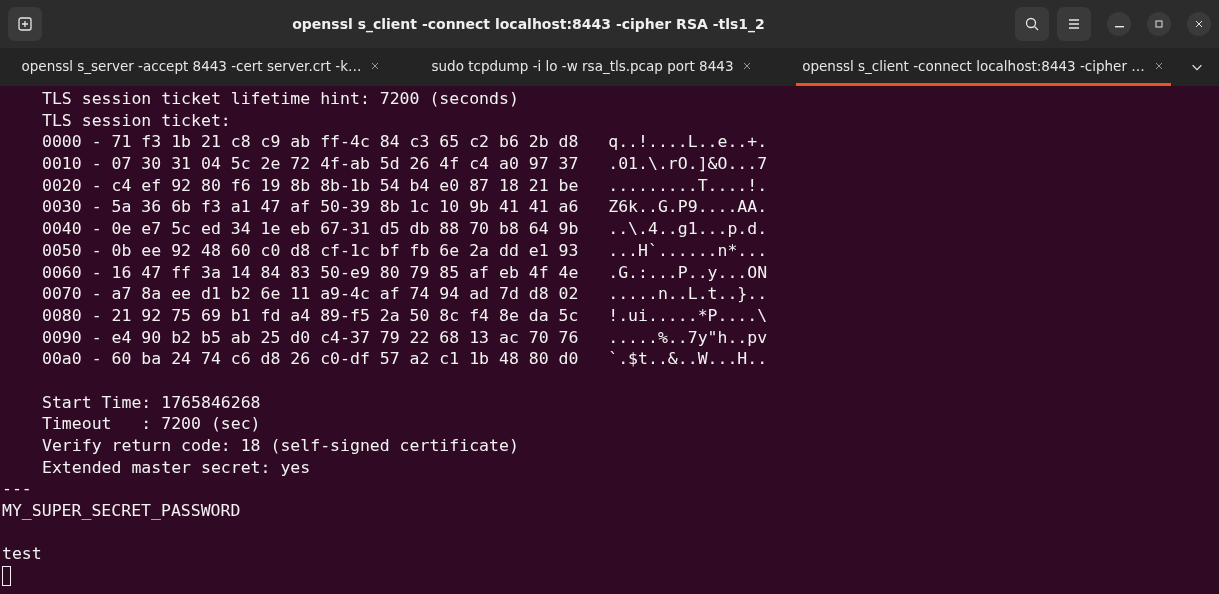 The width and height of the screenshot is (1219, 594). Describe the element at coordinates (136, 120) in the screenshot. I see `terminal-line: TLS session ticket:` at that location.